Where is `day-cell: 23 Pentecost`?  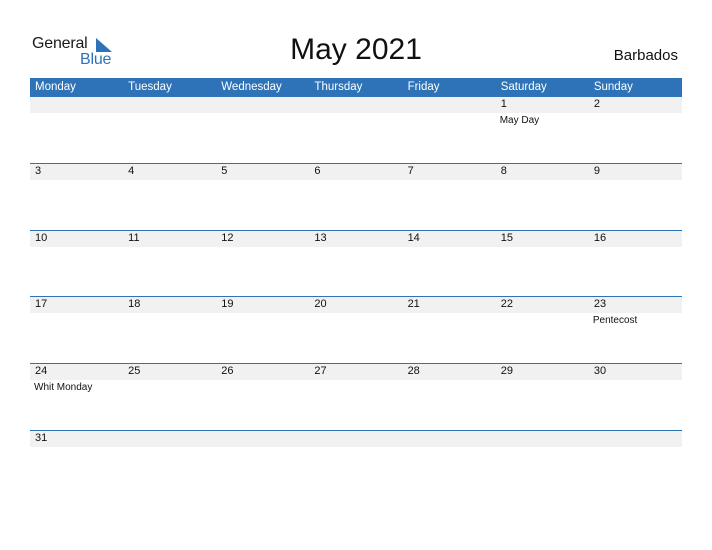 day-cell: 23 Pentecost is located at coordinates (635, 330).